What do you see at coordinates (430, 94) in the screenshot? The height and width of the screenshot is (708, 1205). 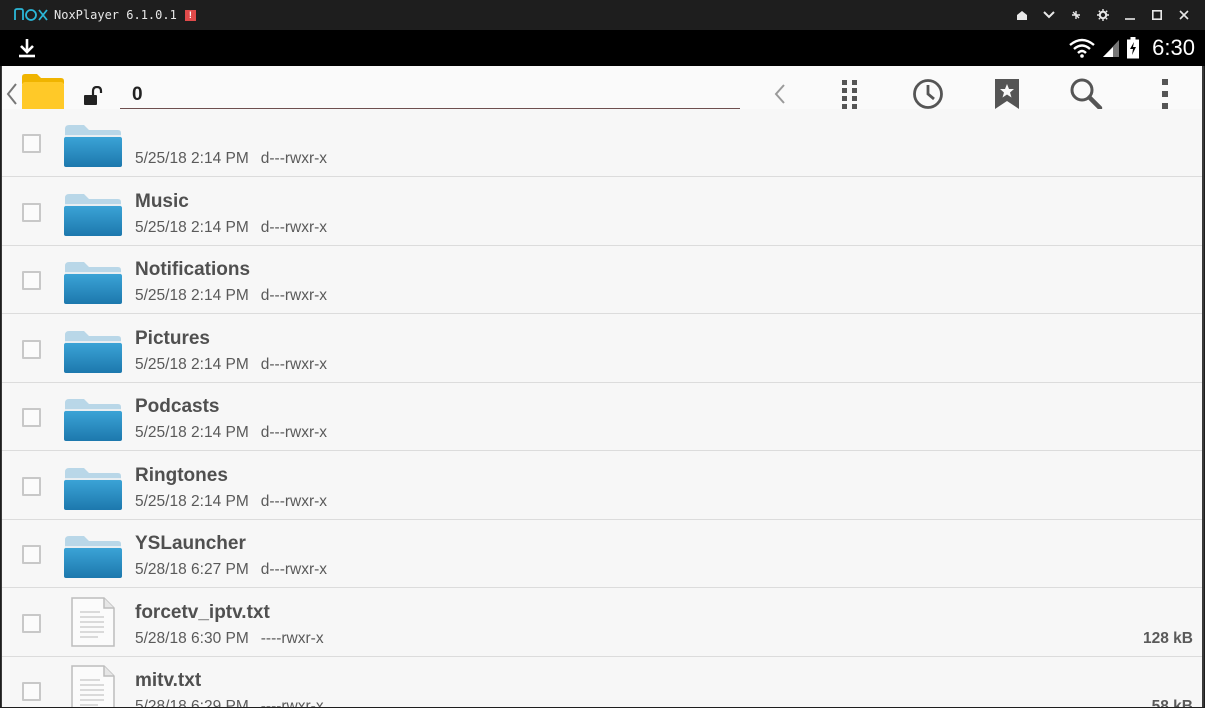 I see `path-input: 0` at bounding box center [430, 94].